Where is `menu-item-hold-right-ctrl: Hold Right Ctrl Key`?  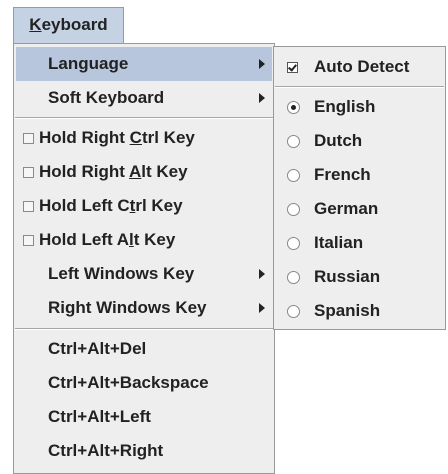
menu-item-hold-right-ctrl: Hold Right Ctrl Key is located at coordinates (144, 138).